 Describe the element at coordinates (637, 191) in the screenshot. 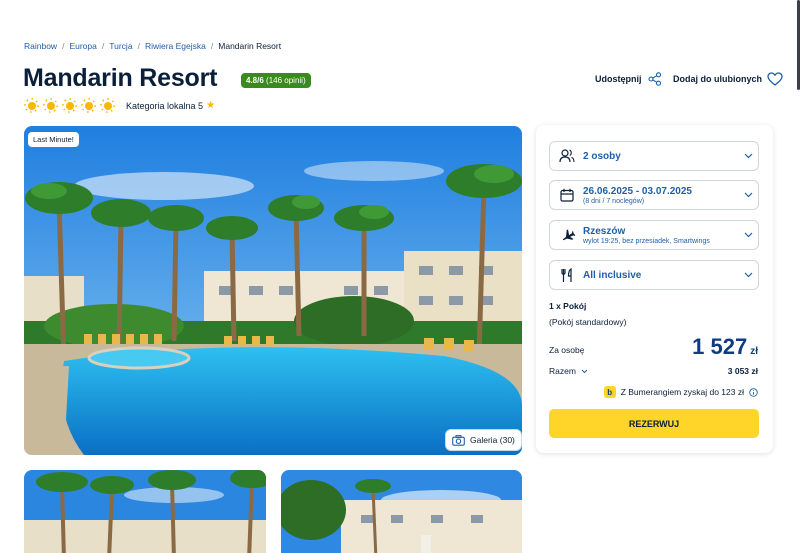

I see `dates-value: 26.06.2025 - 03.07.2025` at that location.